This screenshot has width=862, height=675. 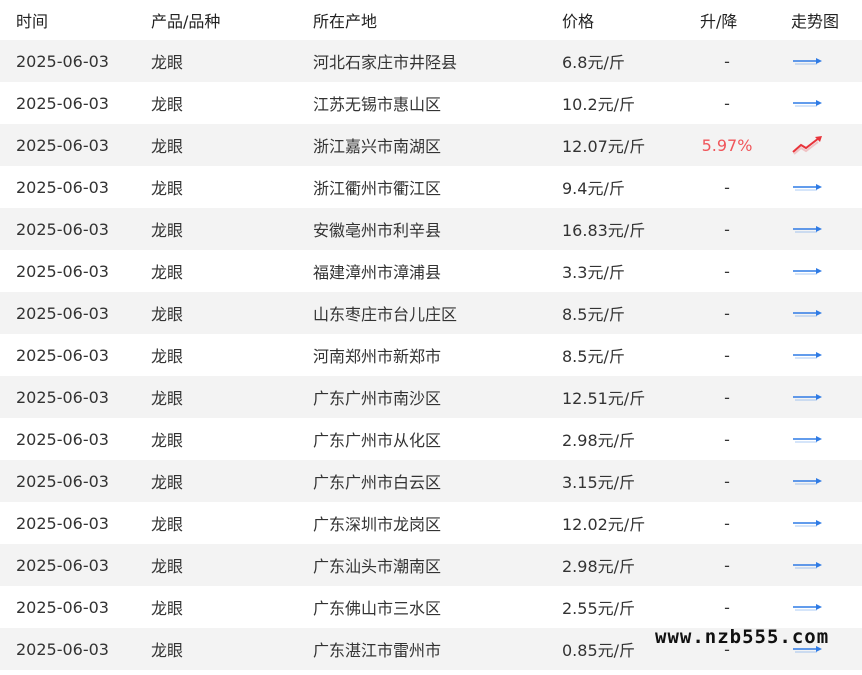 What do you see at coordinates (377, 524) in the screenshot?
I see `row-location: 广东深圳市龙岗区` at bounding box center [377, 524].